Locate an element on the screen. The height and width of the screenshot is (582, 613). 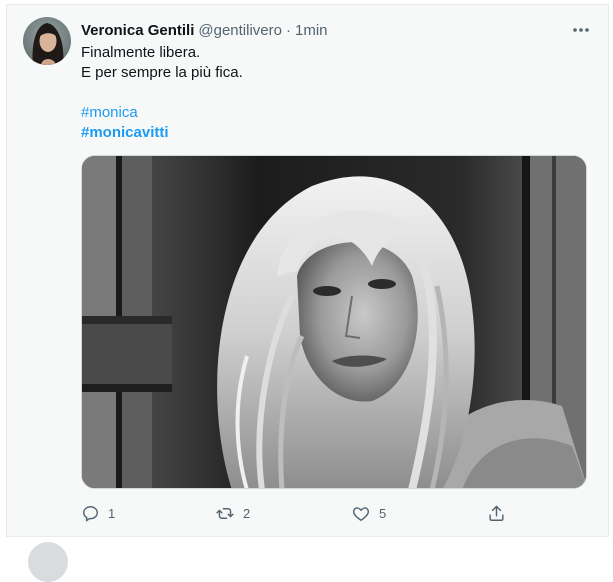
like-icon is located at coordinates (361, 513).